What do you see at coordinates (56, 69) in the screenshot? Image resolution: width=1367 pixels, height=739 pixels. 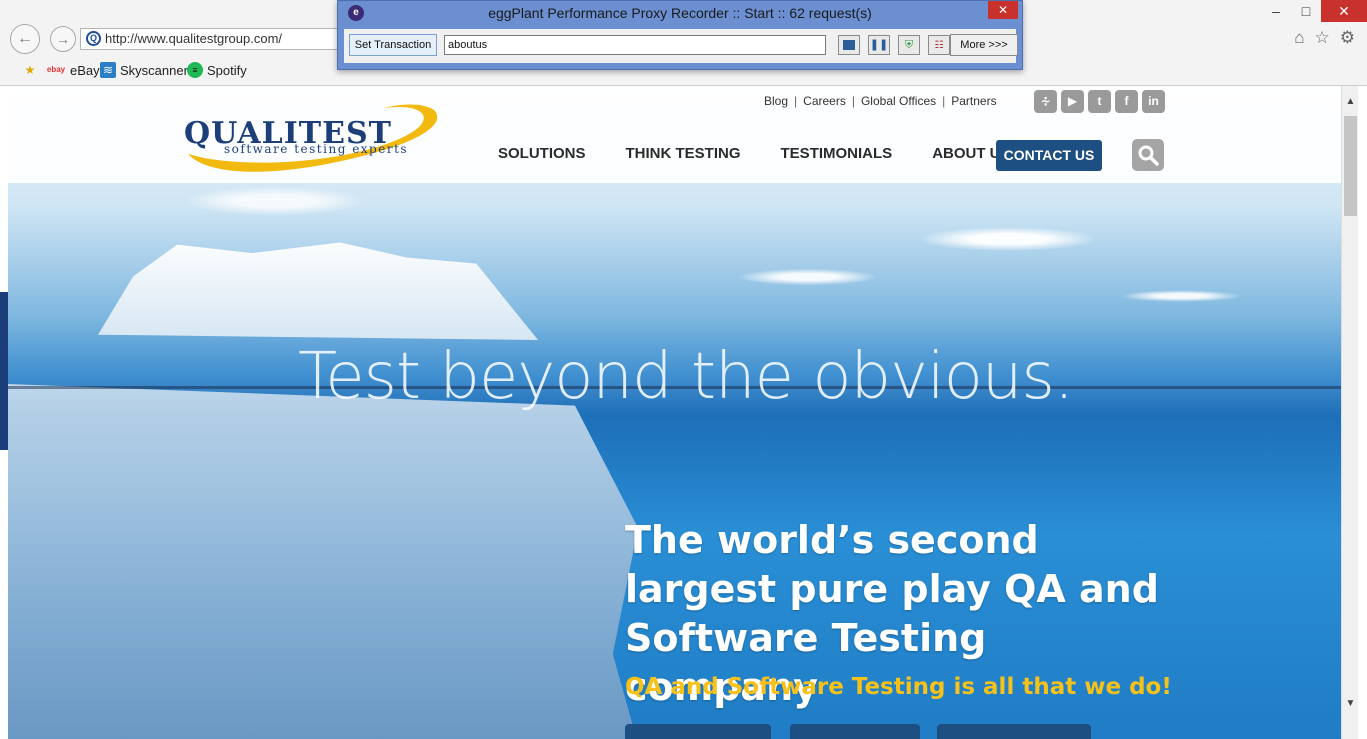 I see `ebay-icon: ebay` at bounding box center [56, 69].